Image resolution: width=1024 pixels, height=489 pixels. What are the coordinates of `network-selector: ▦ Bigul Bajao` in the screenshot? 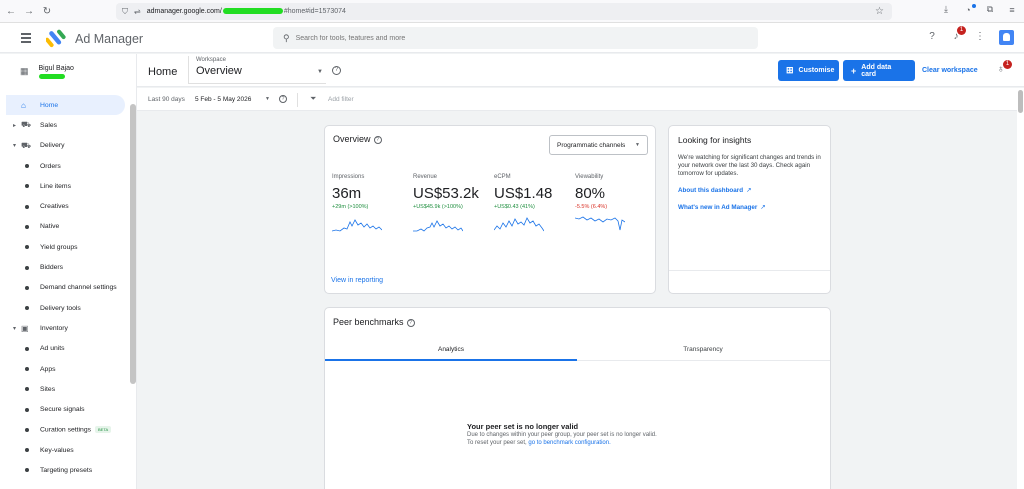 It's located at (47, 71).